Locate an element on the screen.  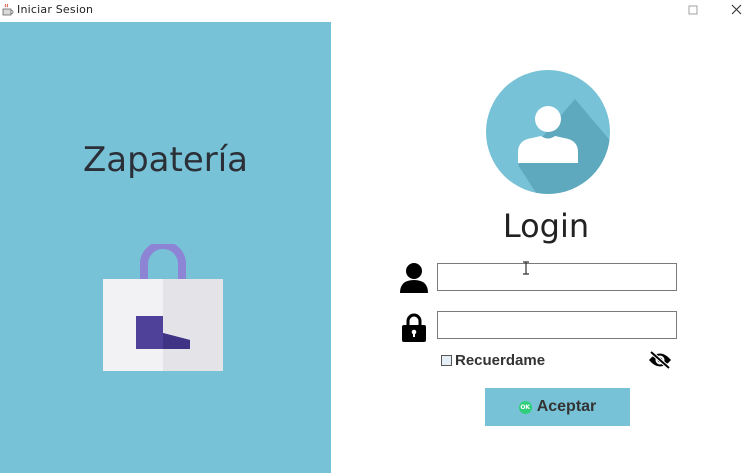
shopping-bag-with-shoe-icon is located at coordinates (163, 307).